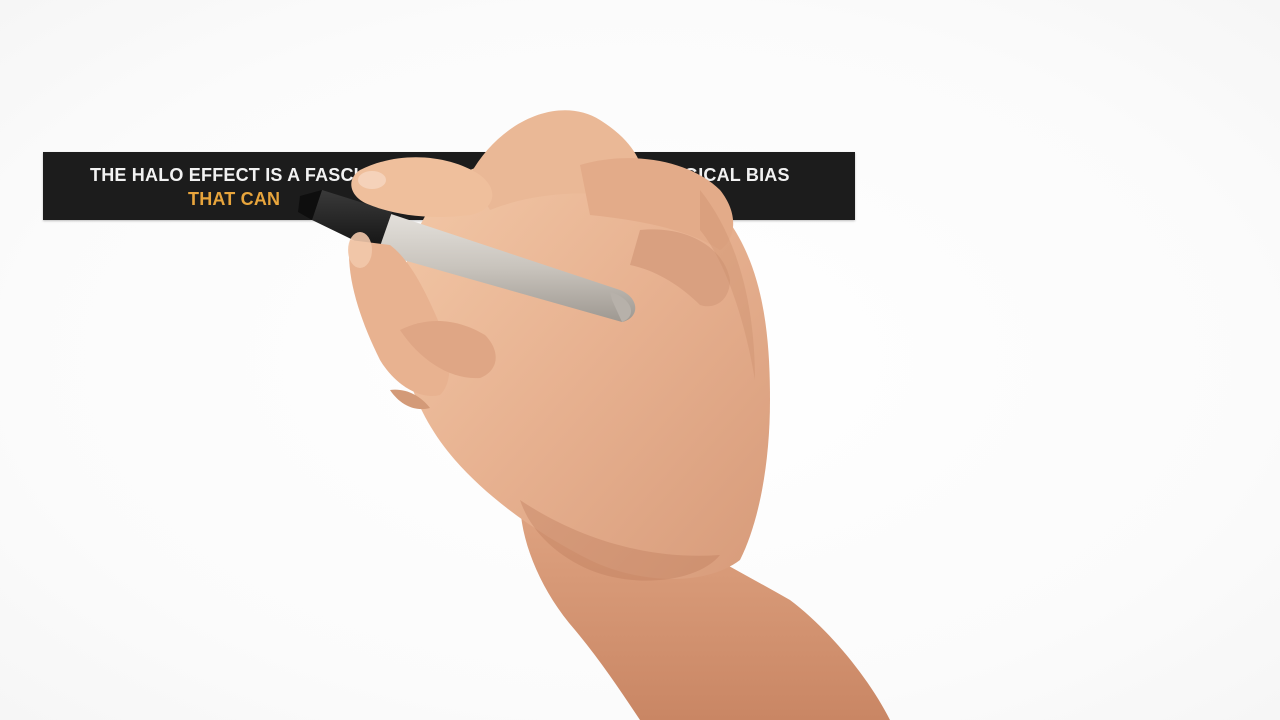 This screenshot has height=720, width=1280. What do you see at coordinates (704, 175) in the screenshot?
I see `caption-line1-end: CHOLOGICAL BIAS` at bounding box center [704, 175].